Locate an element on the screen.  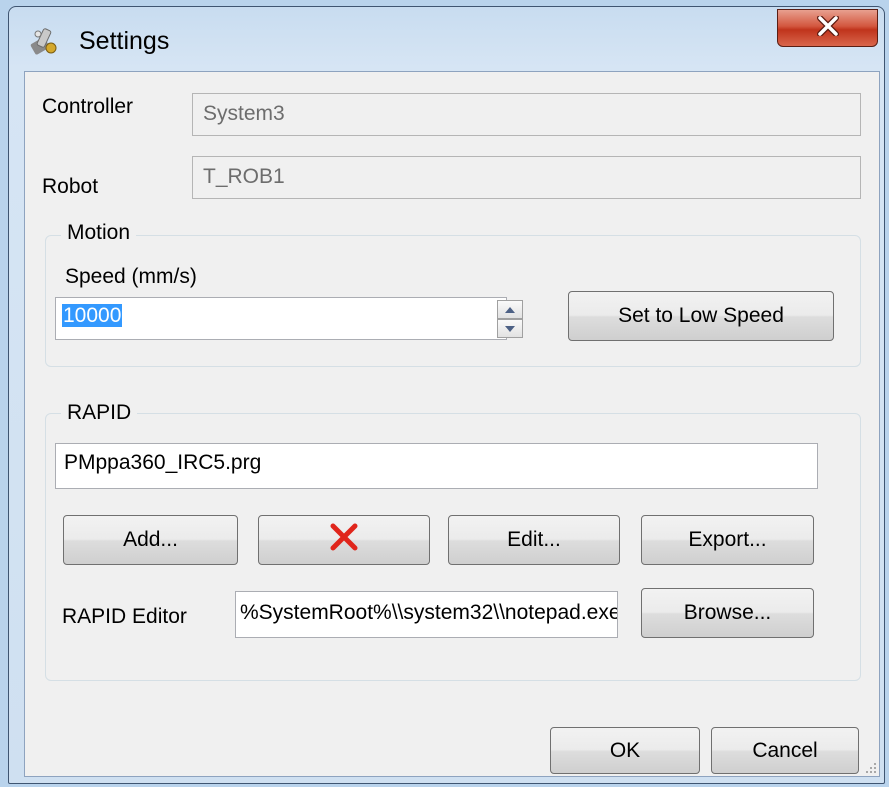
ok-button: OK is located at coordinates (625, 750).